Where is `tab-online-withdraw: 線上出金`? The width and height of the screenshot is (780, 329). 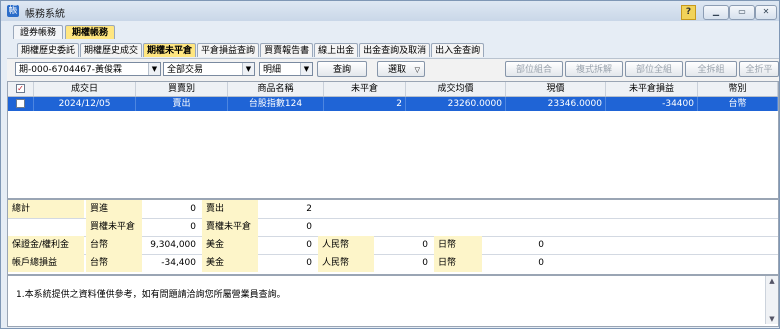 tab-online-withdraw: 線上出金 is located at coordinates (336, 50).